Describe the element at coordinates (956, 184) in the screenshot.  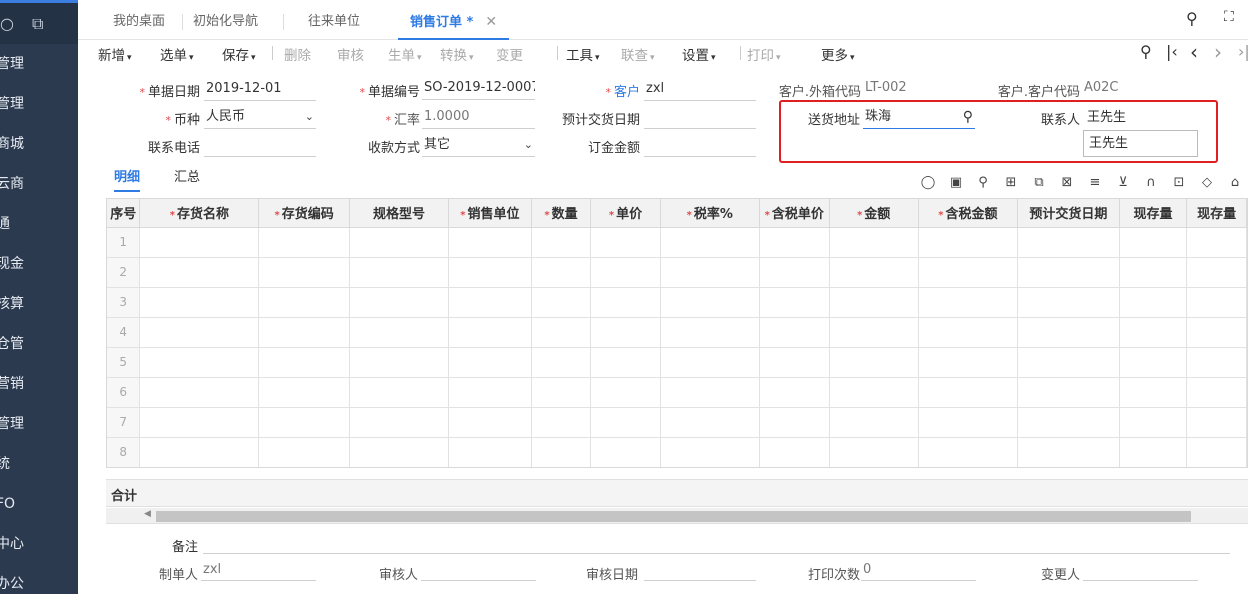
I see `scan-icon: ▣` at that location.